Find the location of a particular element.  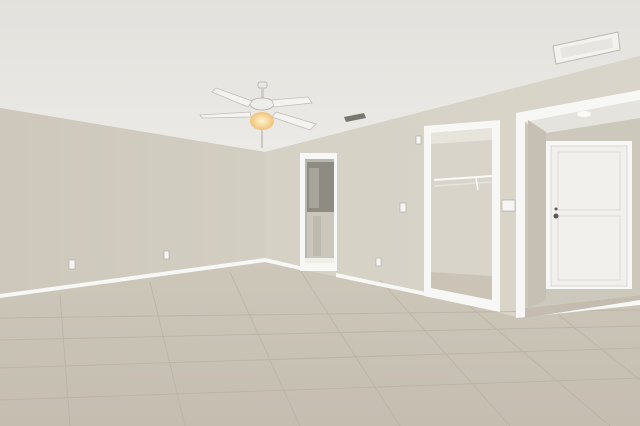

bathroom-doorway is located at coordinates (318, 212).